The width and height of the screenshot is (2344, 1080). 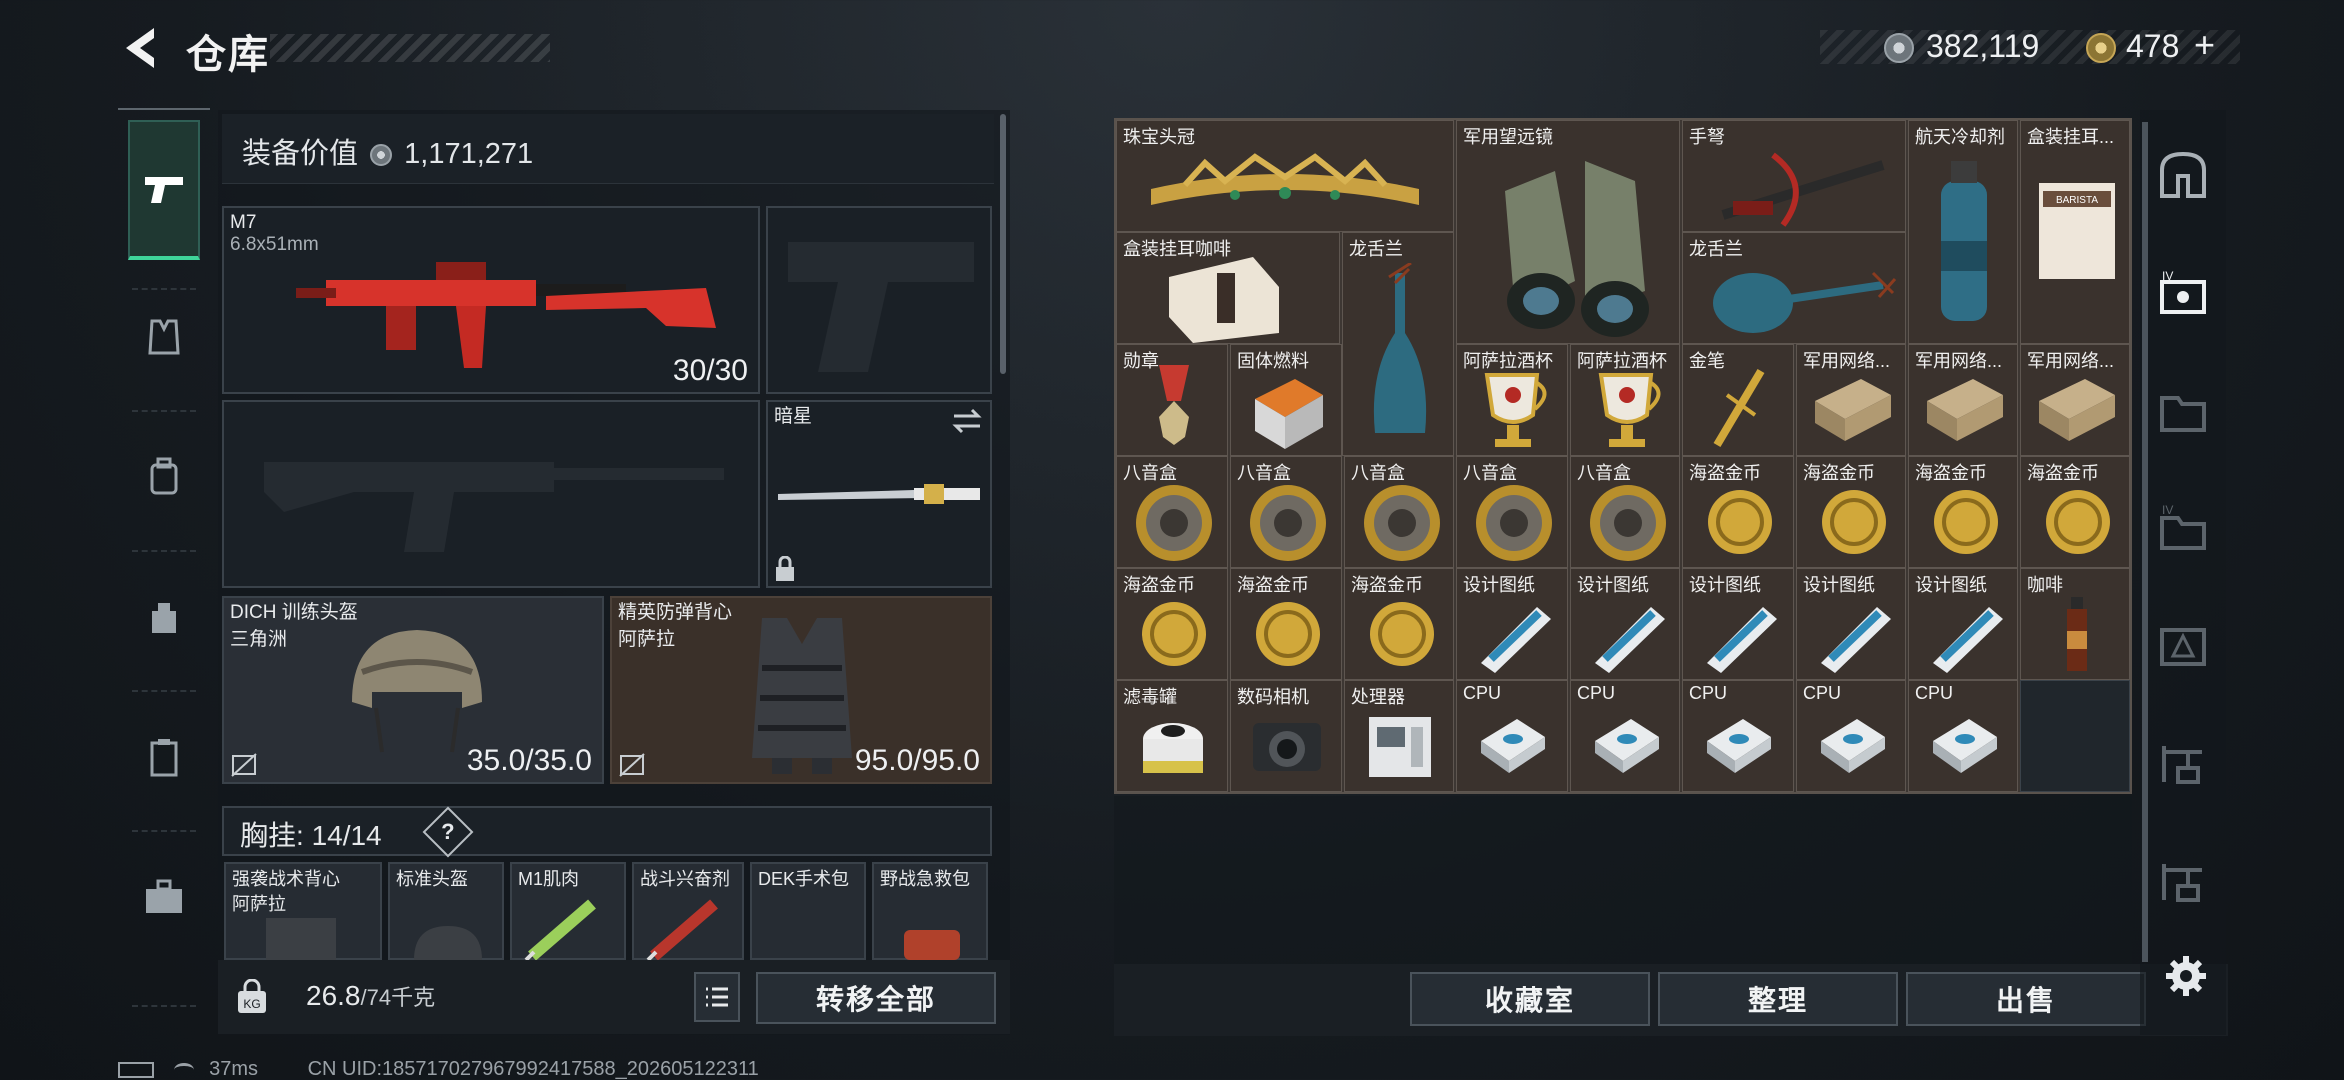 What do you see at coordinates (682, 929) in the screenshot?
I see `injector-icon` at bounding box center [682, 929].